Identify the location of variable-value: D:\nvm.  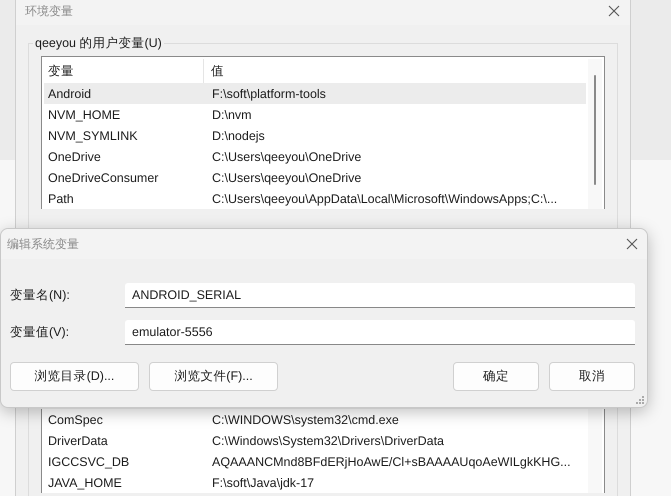
(231, 115).